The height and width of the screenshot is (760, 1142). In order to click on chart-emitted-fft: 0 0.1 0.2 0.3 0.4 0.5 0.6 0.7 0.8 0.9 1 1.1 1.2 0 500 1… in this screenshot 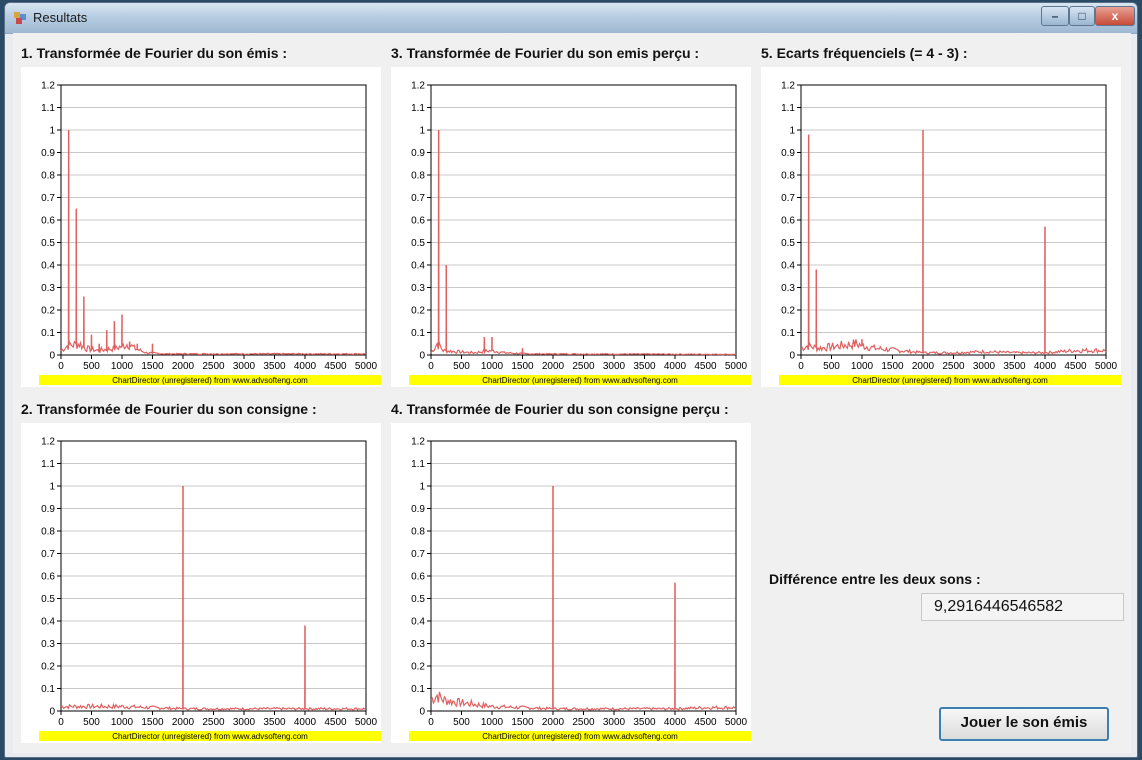, I will do `click(201, 227)`.